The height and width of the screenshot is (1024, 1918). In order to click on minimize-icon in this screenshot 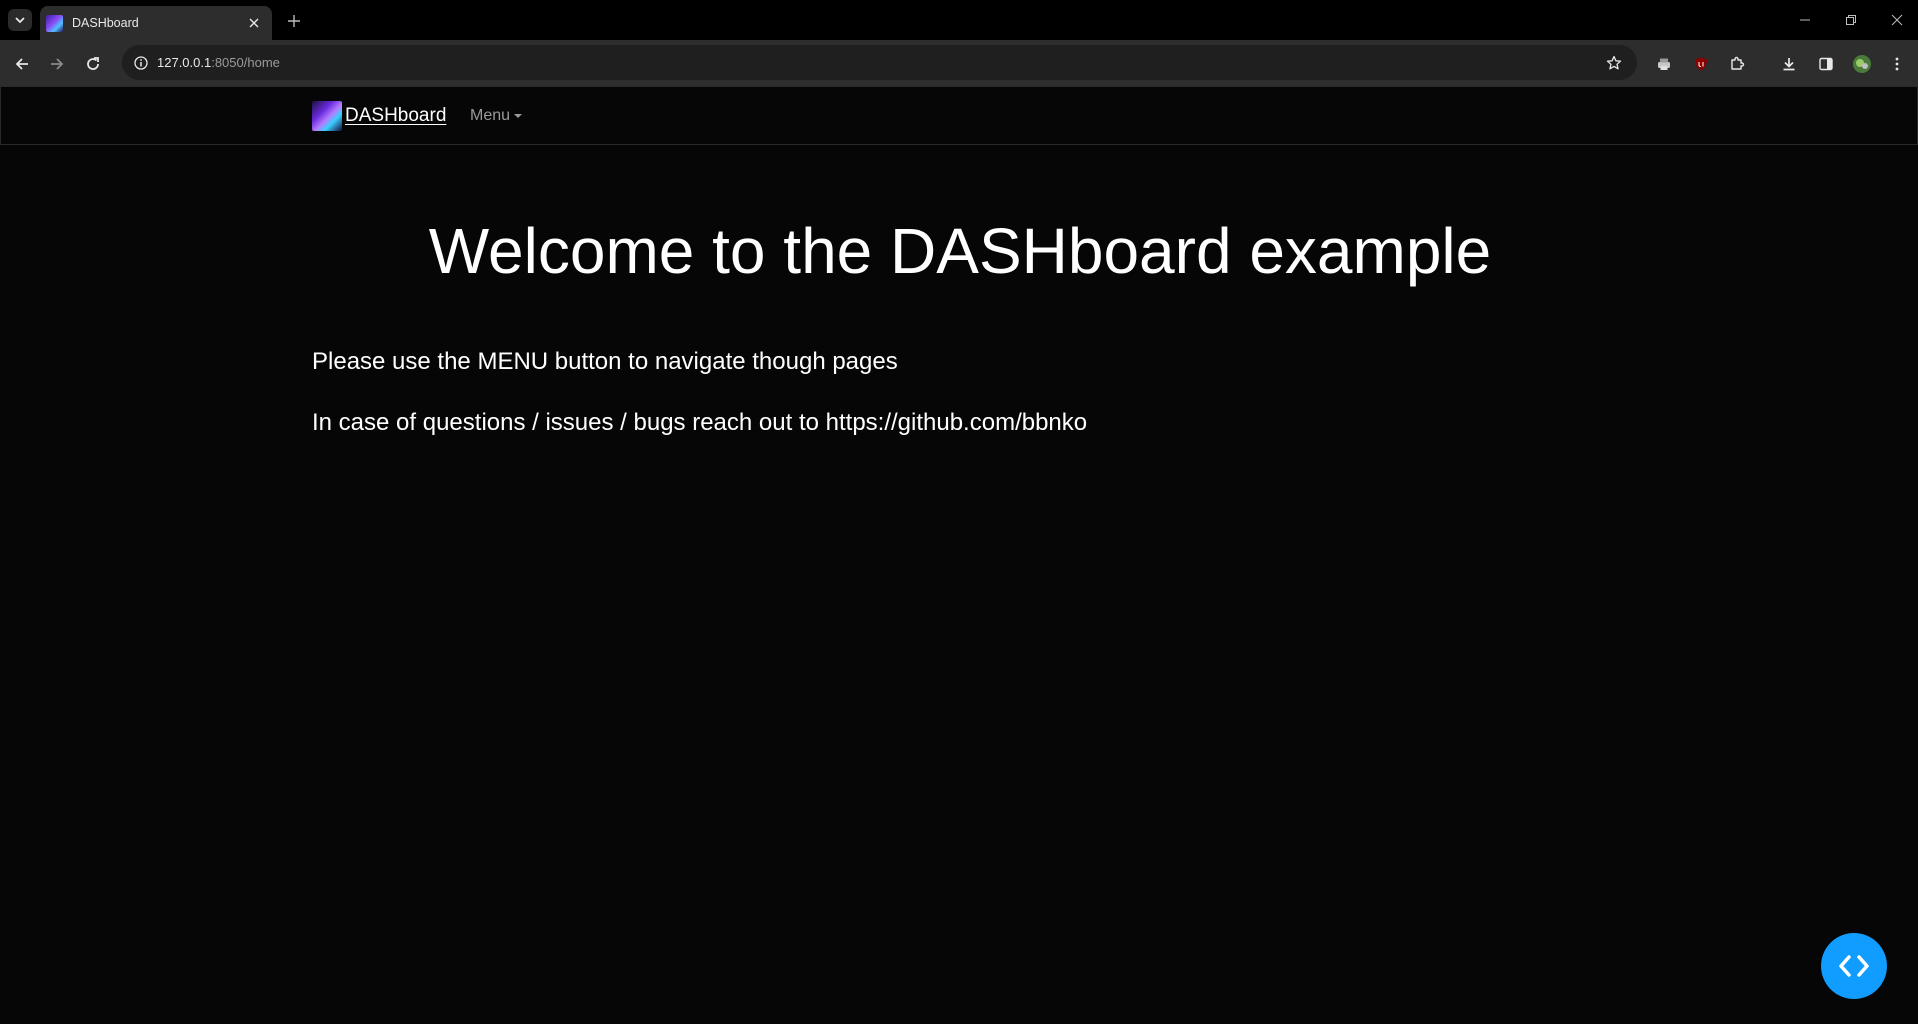, I will do `click(1805, 20)`.